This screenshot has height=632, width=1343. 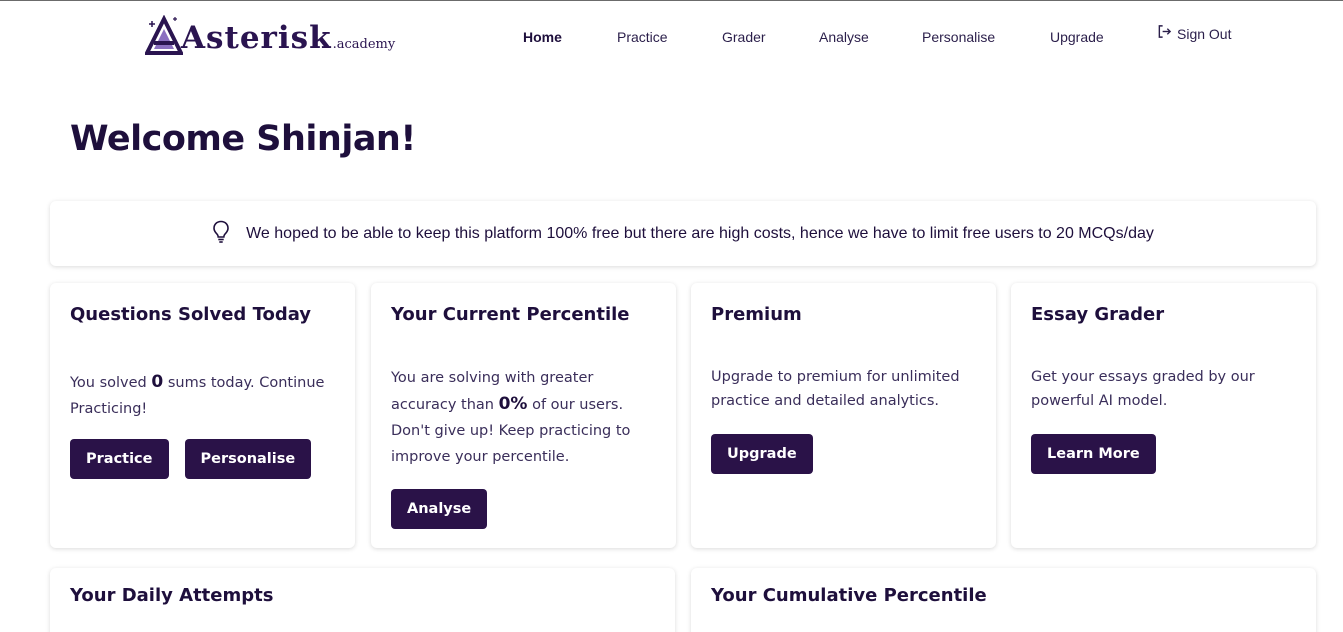 What do you see at coordinates (362, 600) in the screenshot?
I see `daily-attempts-card: Your Daily Attempts` at bounding box center [362, 600].